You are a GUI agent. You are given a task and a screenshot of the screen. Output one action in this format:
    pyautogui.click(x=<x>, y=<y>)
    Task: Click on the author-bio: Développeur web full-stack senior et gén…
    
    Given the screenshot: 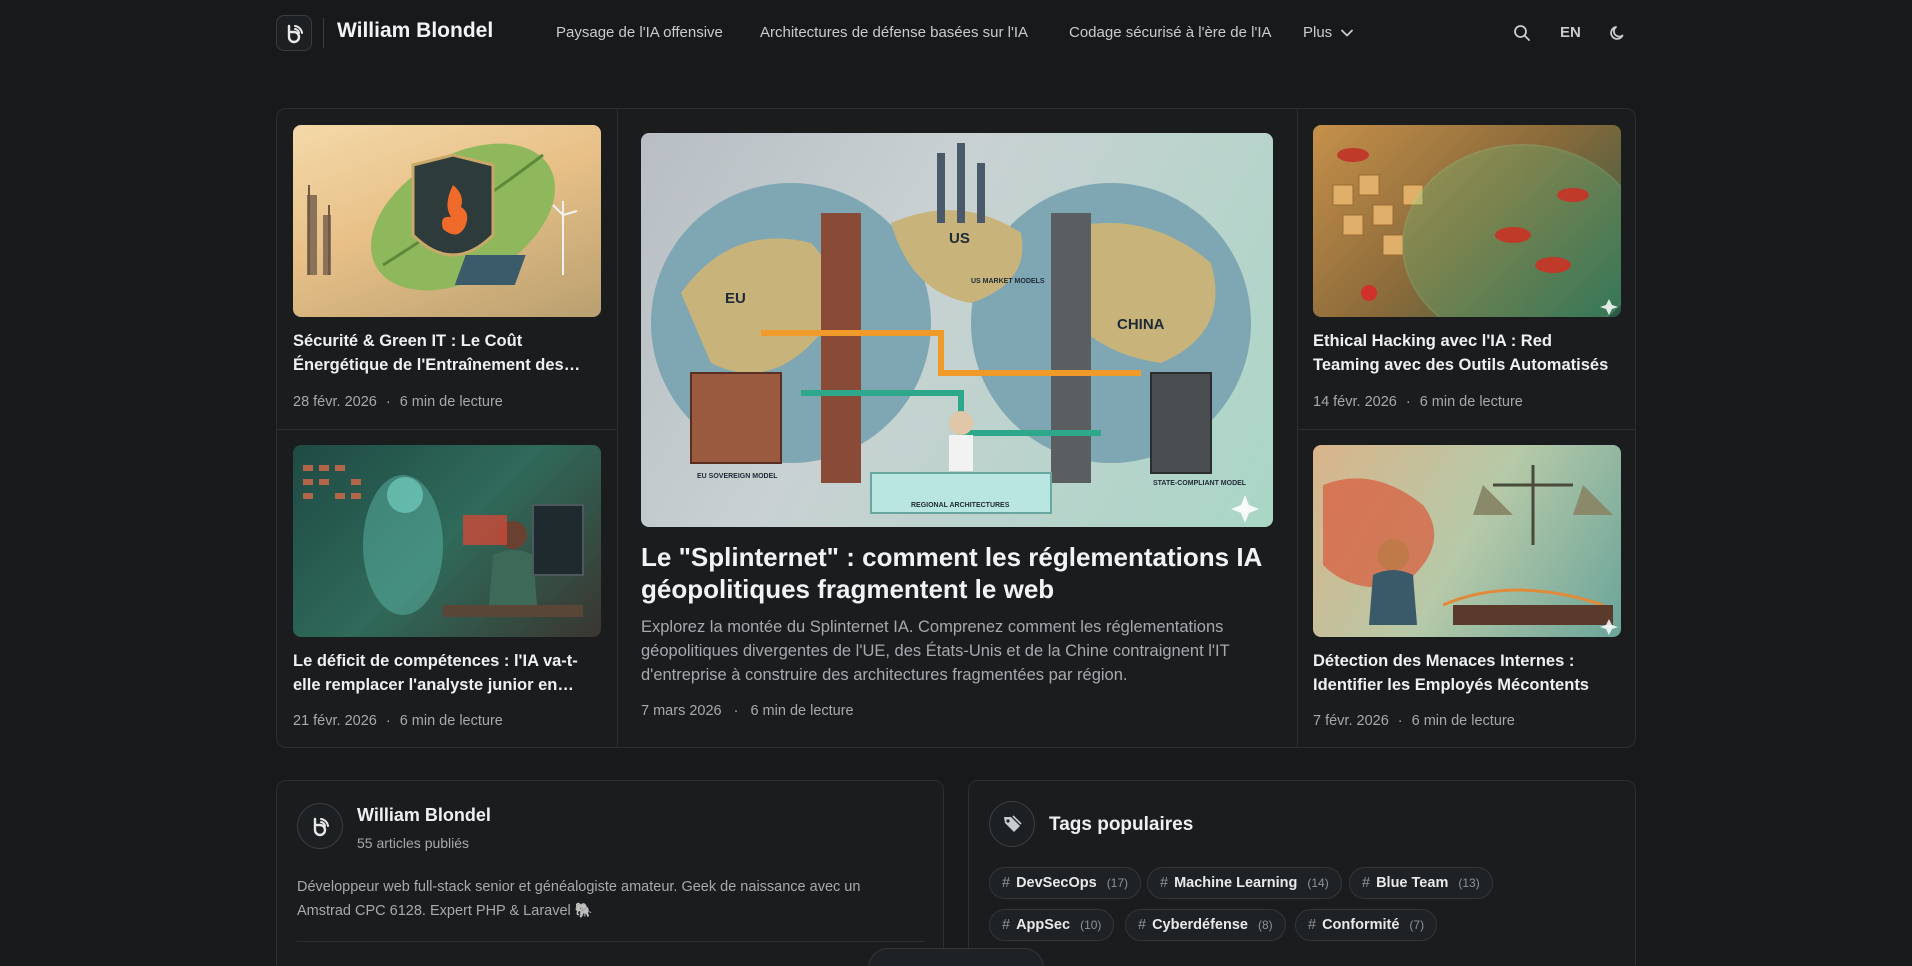 What is the action you would take?
    pyautogui.click(x=579, y=899)
    